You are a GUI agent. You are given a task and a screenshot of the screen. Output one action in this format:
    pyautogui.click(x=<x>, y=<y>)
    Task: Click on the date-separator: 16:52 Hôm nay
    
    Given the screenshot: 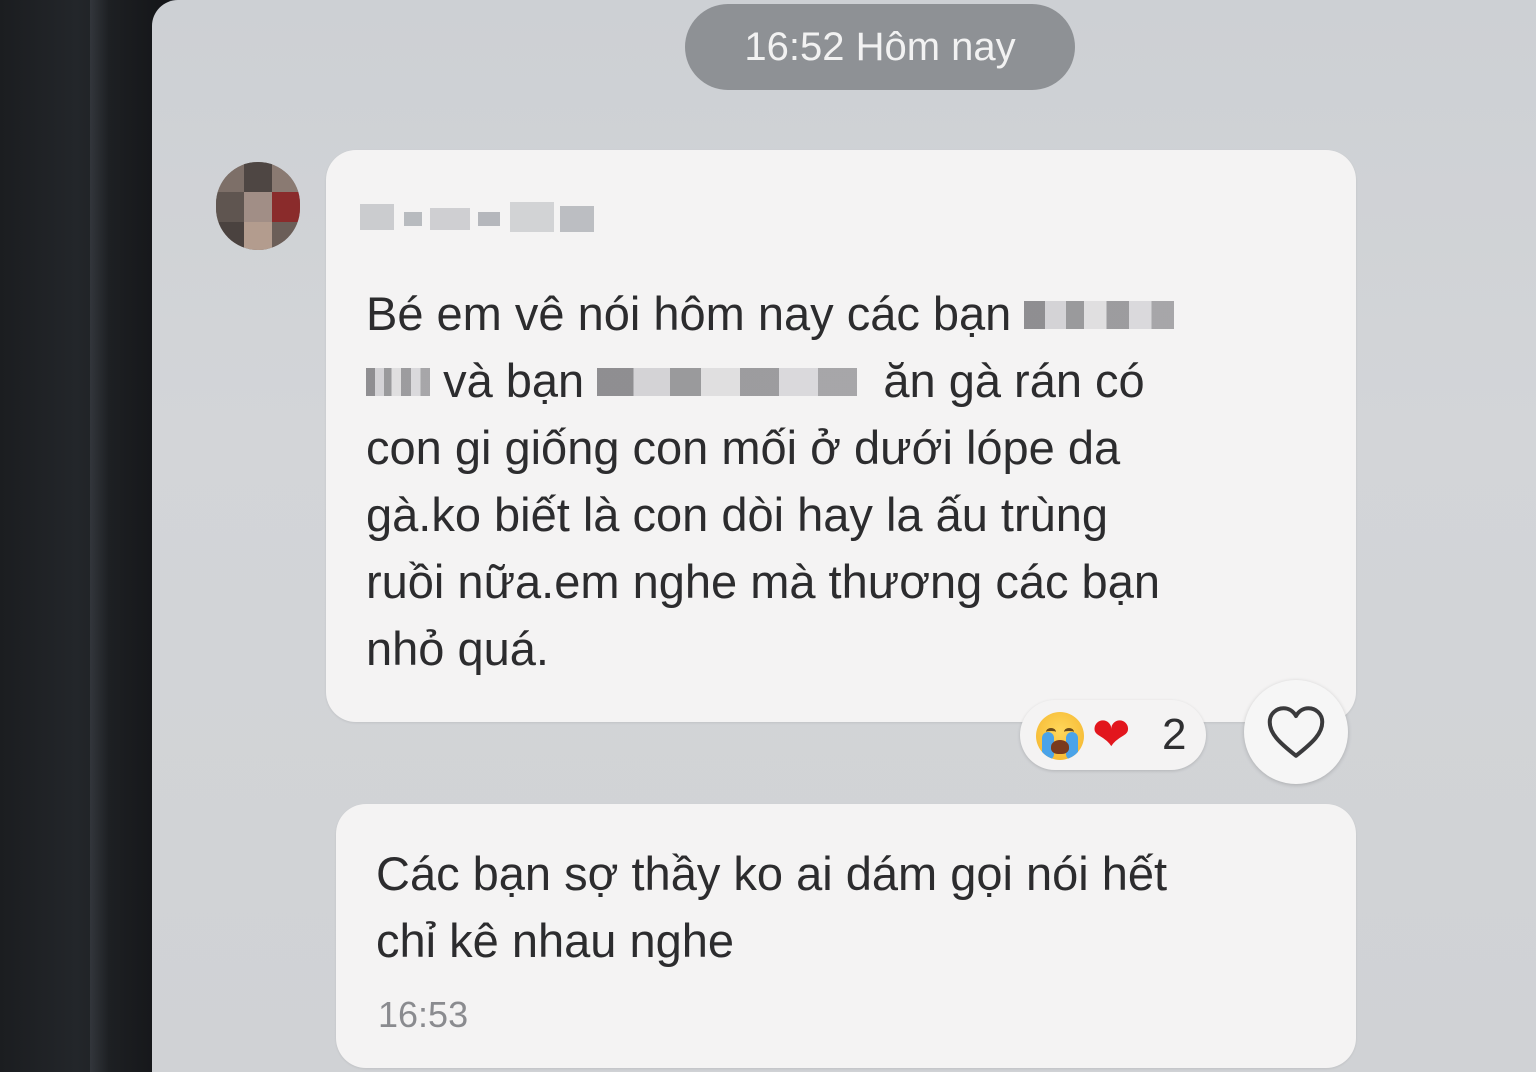 What is the action you would take?
    pyautogui.click(x=880, y=47)
    